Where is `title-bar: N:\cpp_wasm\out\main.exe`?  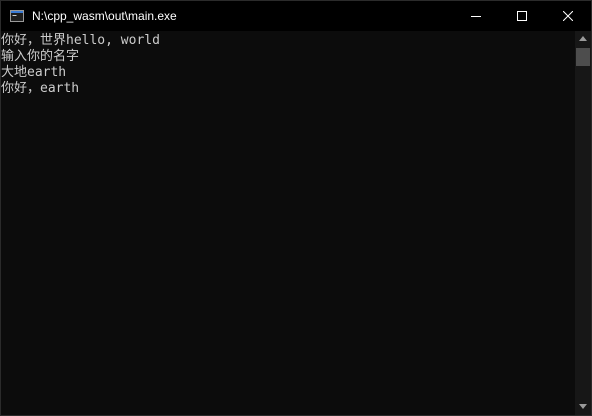 title-bar: N:\cpp_wasm\out\main.exe is located at coordinates (296, 16).